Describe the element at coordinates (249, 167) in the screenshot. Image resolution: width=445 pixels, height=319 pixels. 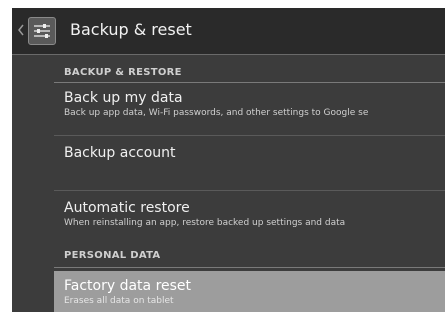
I see `list-item-backup-account: Backup account` at that location.